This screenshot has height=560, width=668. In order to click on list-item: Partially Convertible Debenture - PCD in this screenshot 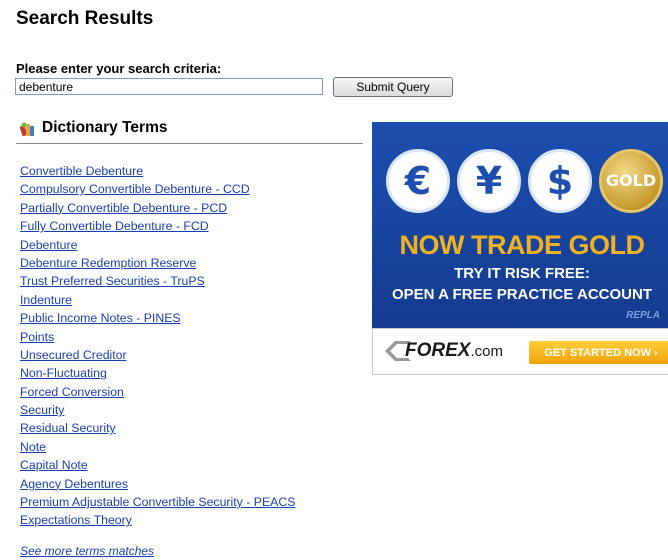, I will do `click(157, 209)`.